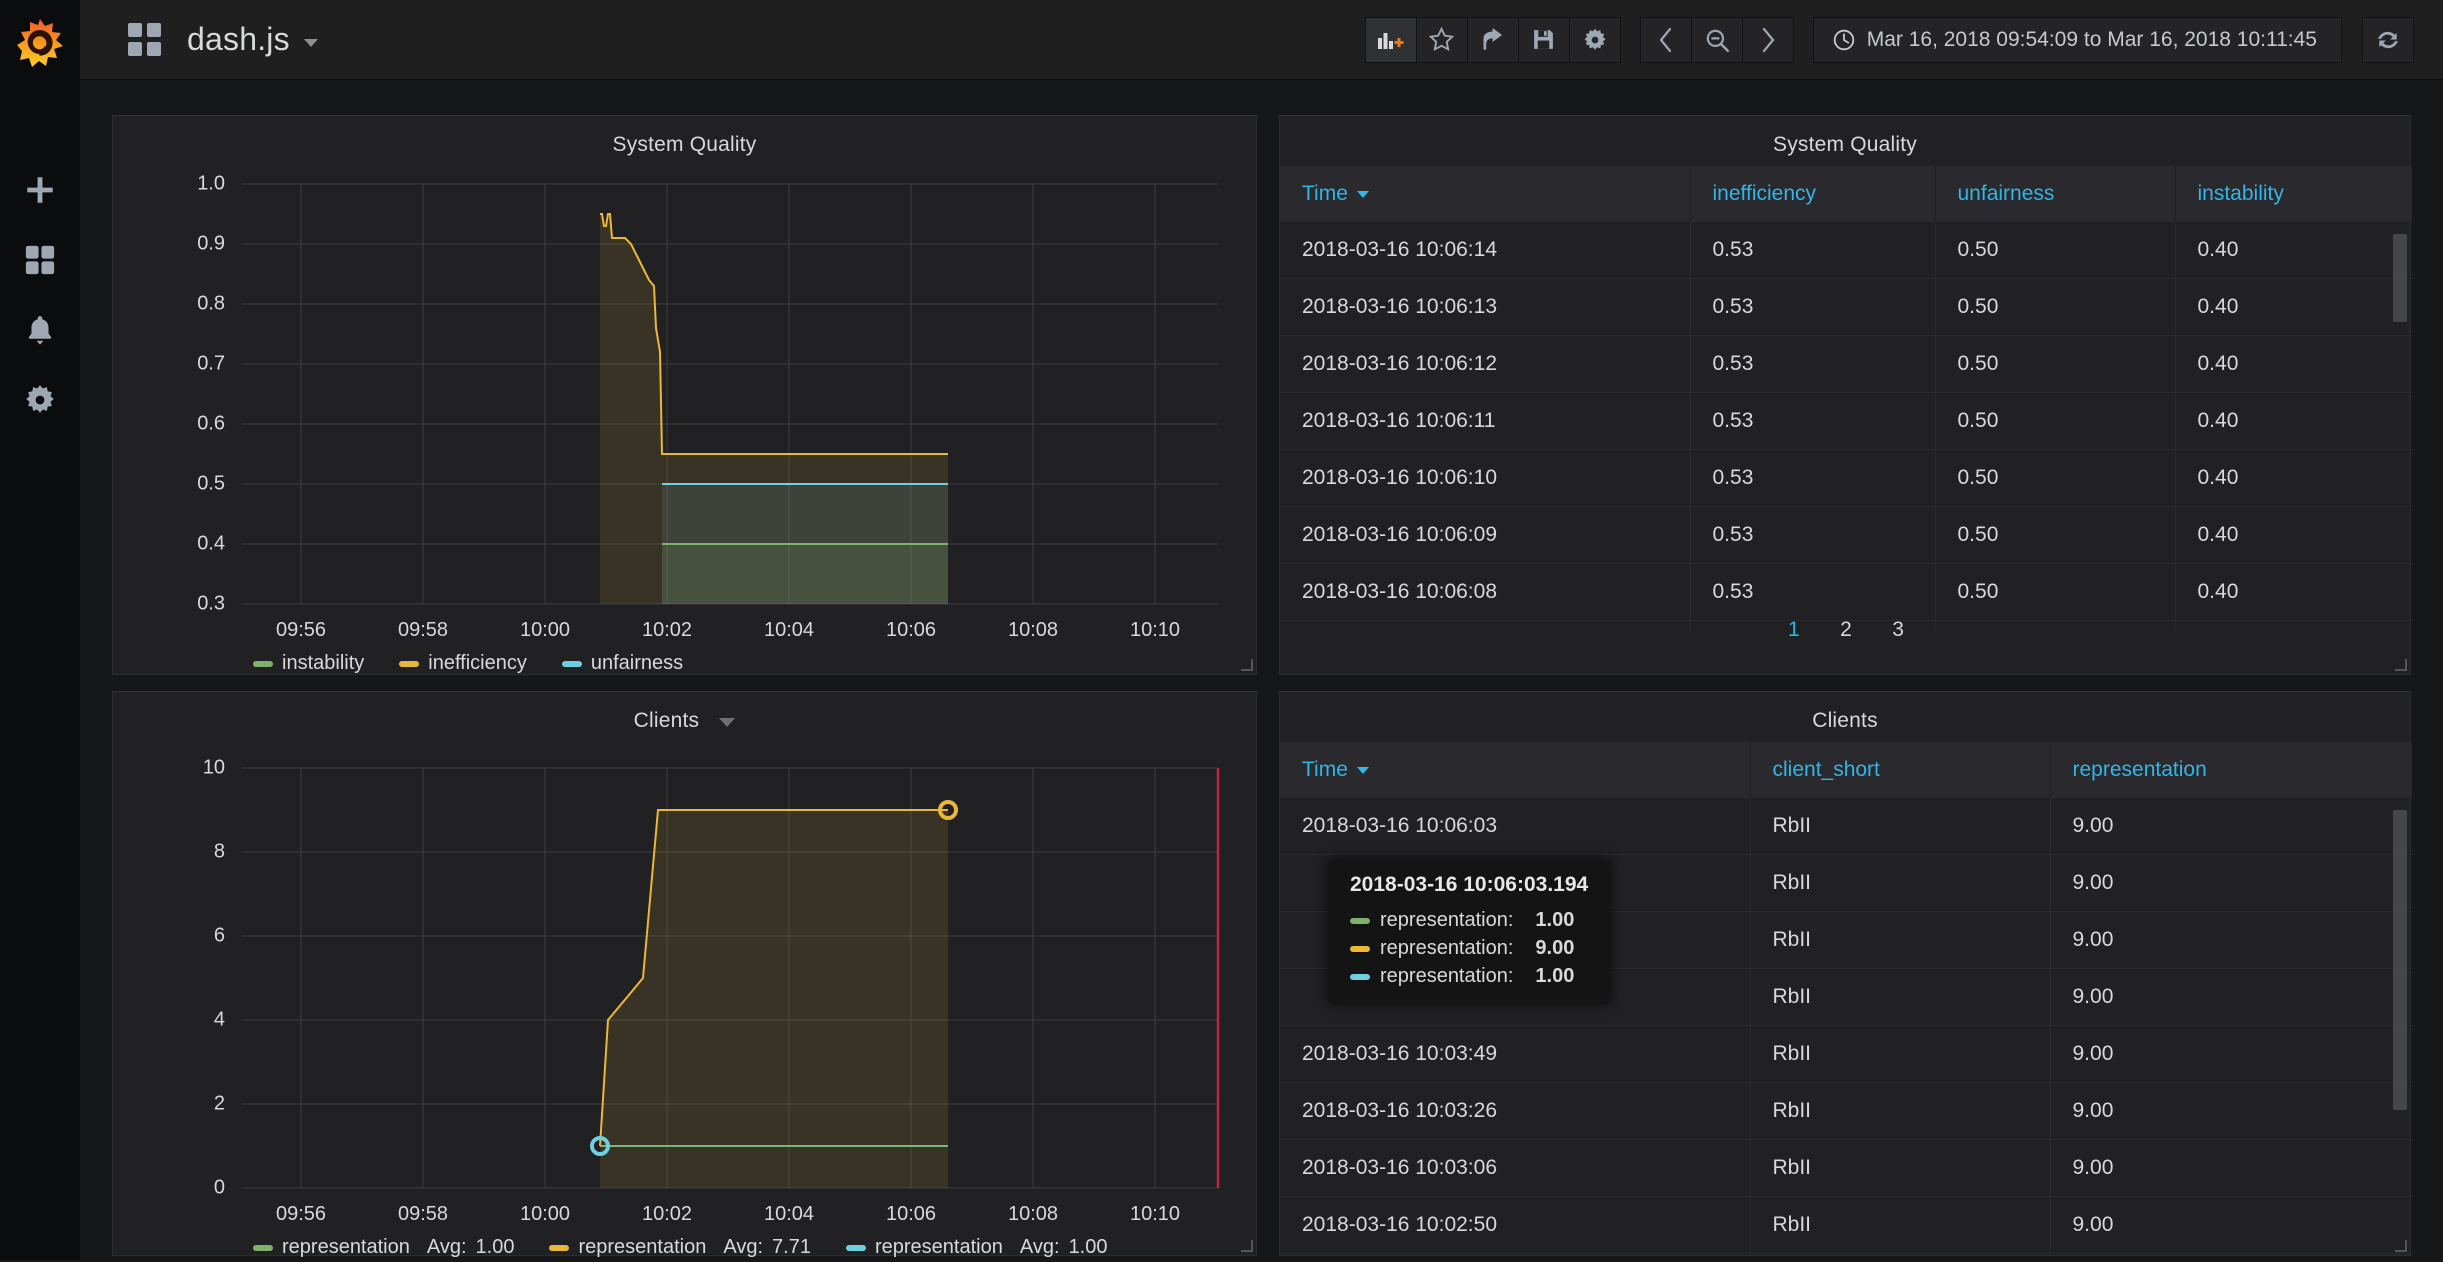 The image size is (2443, 1262). I want to click on cell-time: 2018-03-16 10:06:13, so click(1485, 307).